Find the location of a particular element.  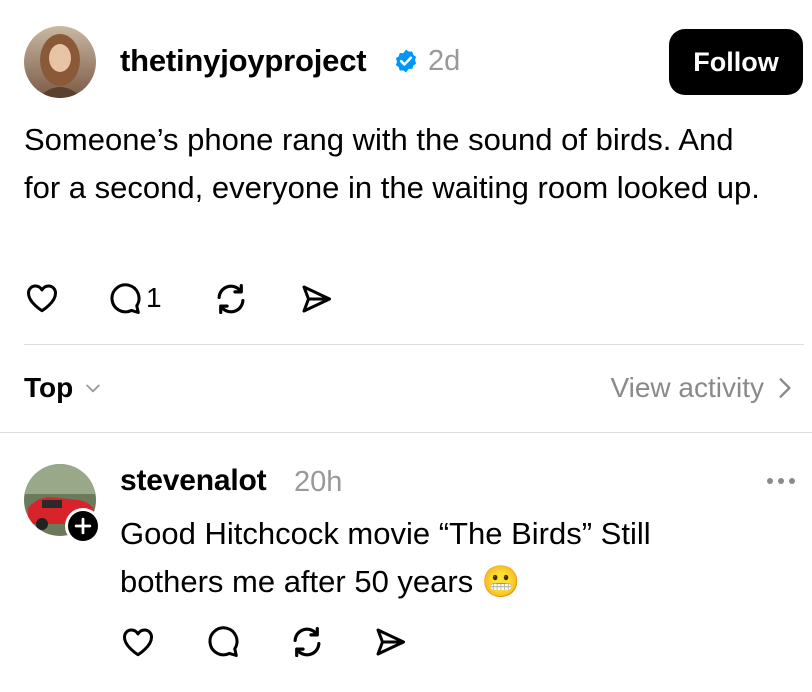

reply-author-username: stevenalot is located at coordinates (193, 481).